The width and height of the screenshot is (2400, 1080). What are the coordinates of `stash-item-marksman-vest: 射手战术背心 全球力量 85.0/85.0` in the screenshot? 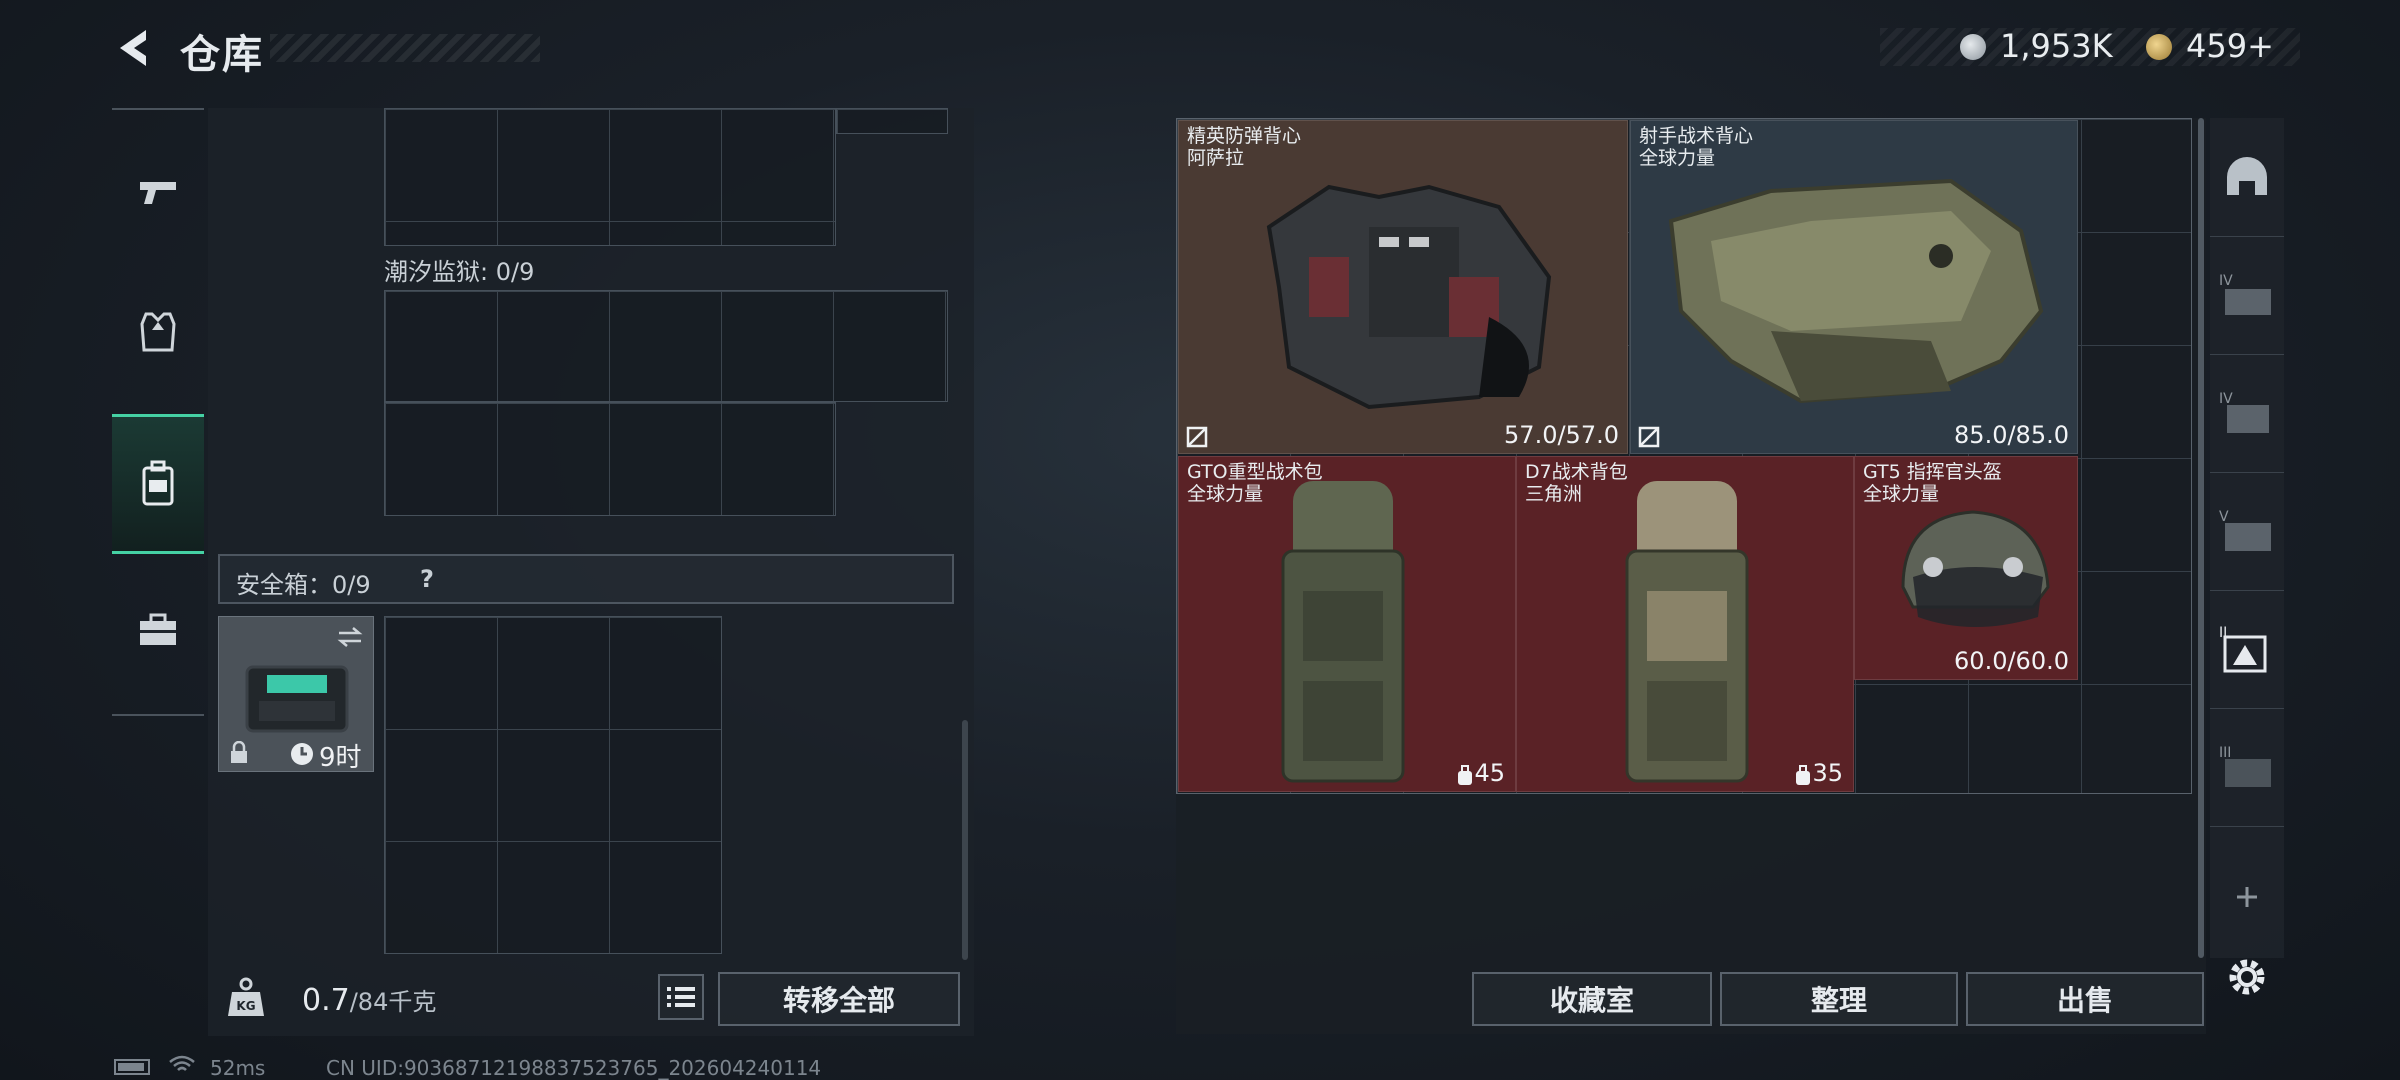 It's located at (1854, 287).